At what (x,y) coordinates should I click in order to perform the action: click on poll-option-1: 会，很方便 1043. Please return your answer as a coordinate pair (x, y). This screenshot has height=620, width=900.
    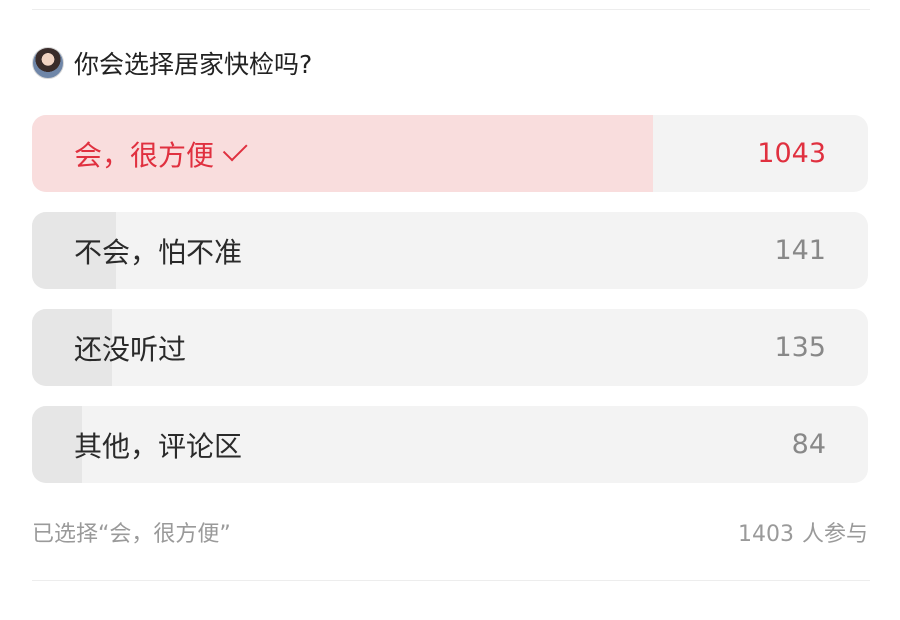
    Looking at the image, I should click on (450, 153).